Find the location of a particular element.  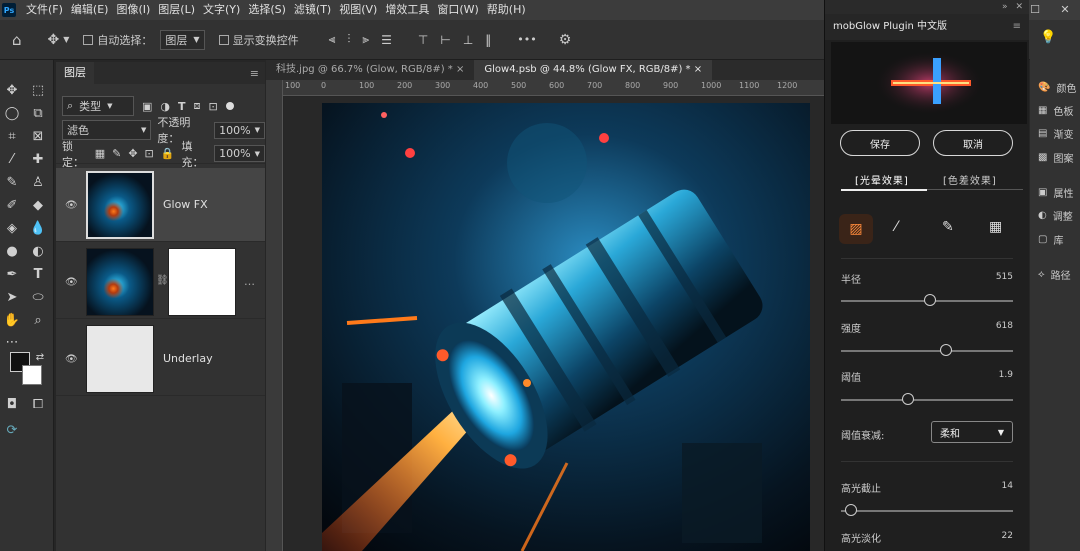

auto-select-checkbox: 自动选择： is located at coordinates (117, 40).